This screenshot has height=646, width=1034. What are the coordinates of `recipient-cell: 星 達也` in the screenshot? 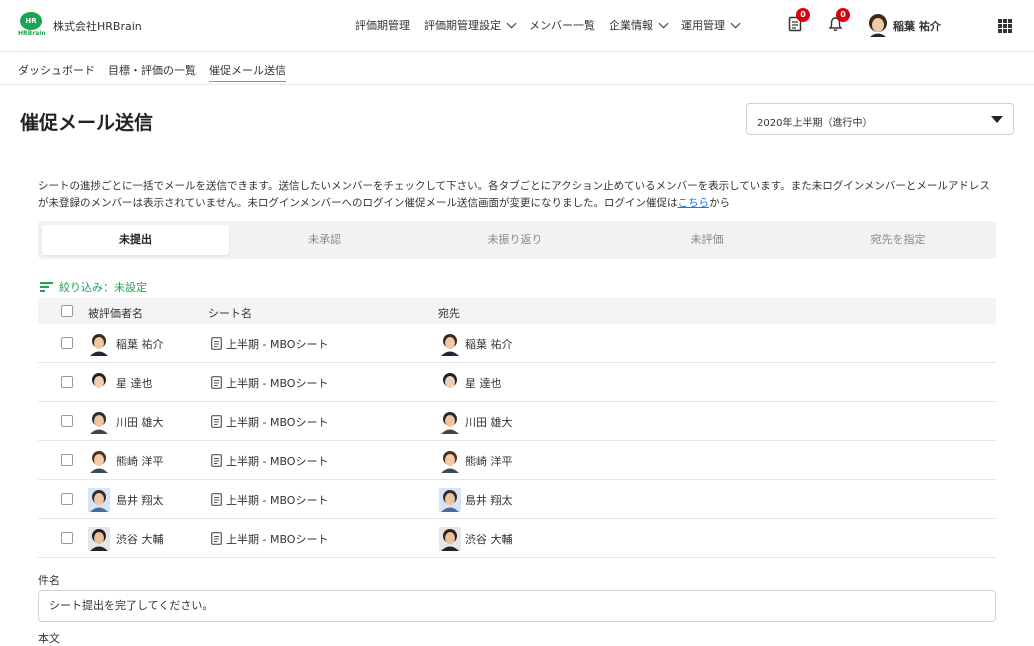 It's located at (470, 382).